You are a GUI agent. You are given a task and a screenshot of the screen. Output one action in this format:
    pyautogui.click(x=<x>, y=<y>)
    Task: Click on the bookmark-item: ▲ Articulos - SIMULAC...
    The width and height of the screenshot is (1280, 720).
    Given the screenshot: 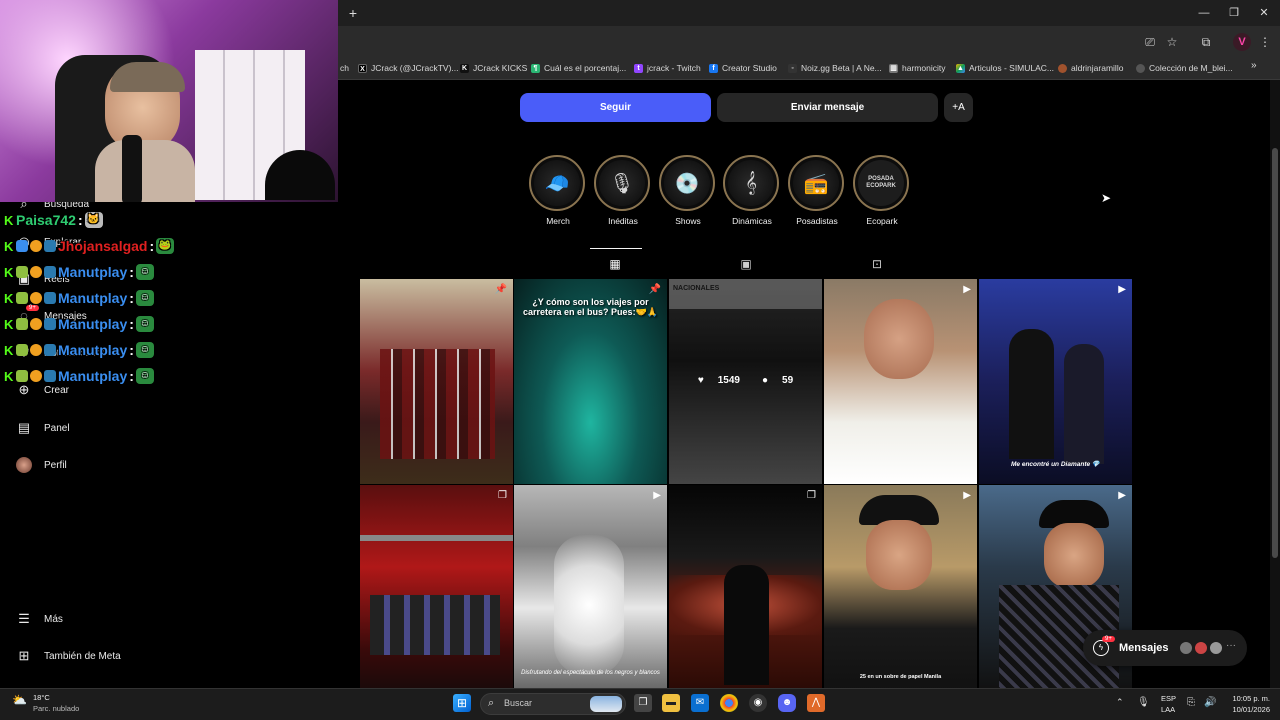 What is the action you would take?
    pyautogui.click(x=1005, y=68)
    